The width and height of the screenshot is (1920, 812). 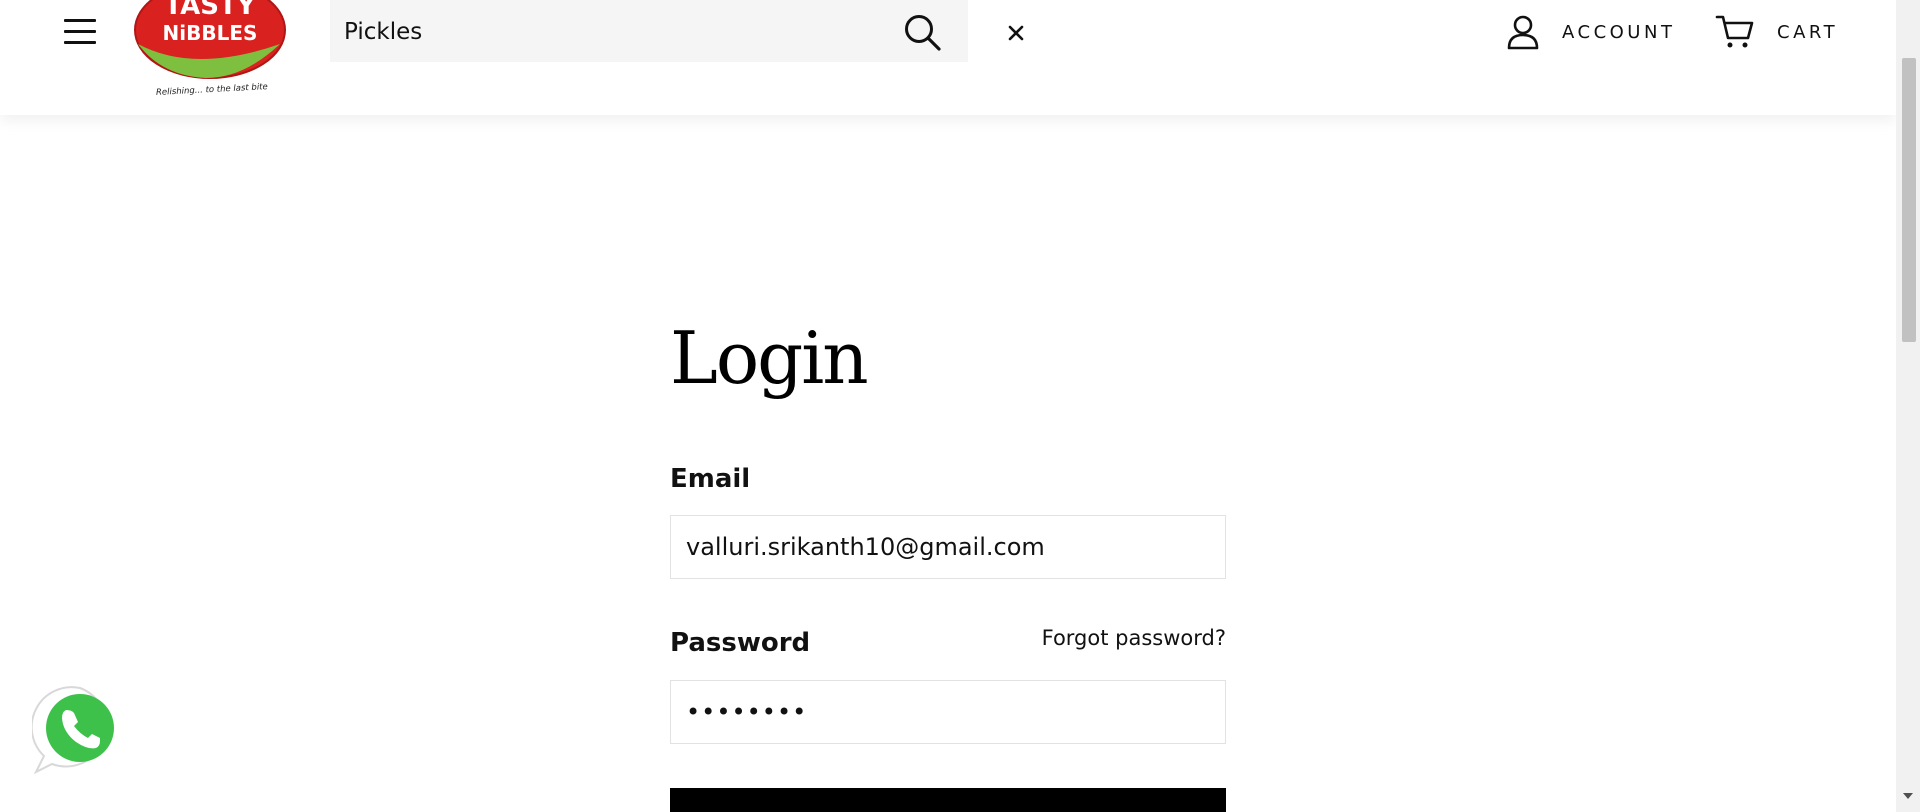 I want to click on account-label: ACCOUNT, so click(x=1619, y=32).